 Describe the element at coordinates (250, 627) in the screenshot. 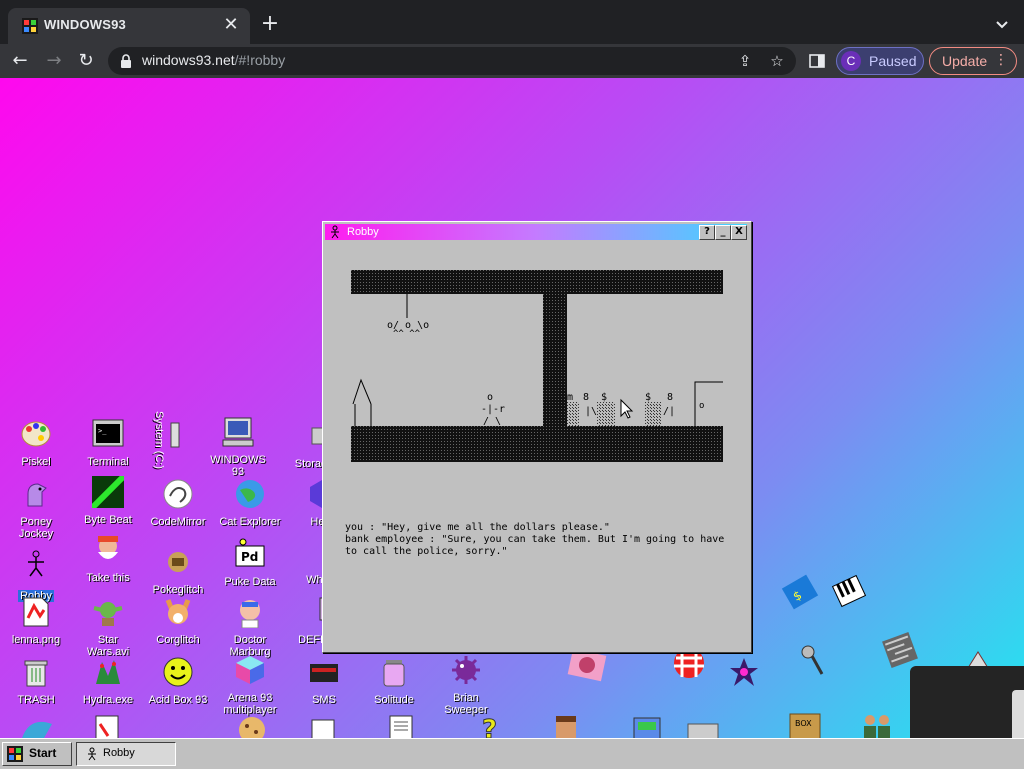

I see `desktop-icon-doctor-marburg: Doctor Marburg` at that location.